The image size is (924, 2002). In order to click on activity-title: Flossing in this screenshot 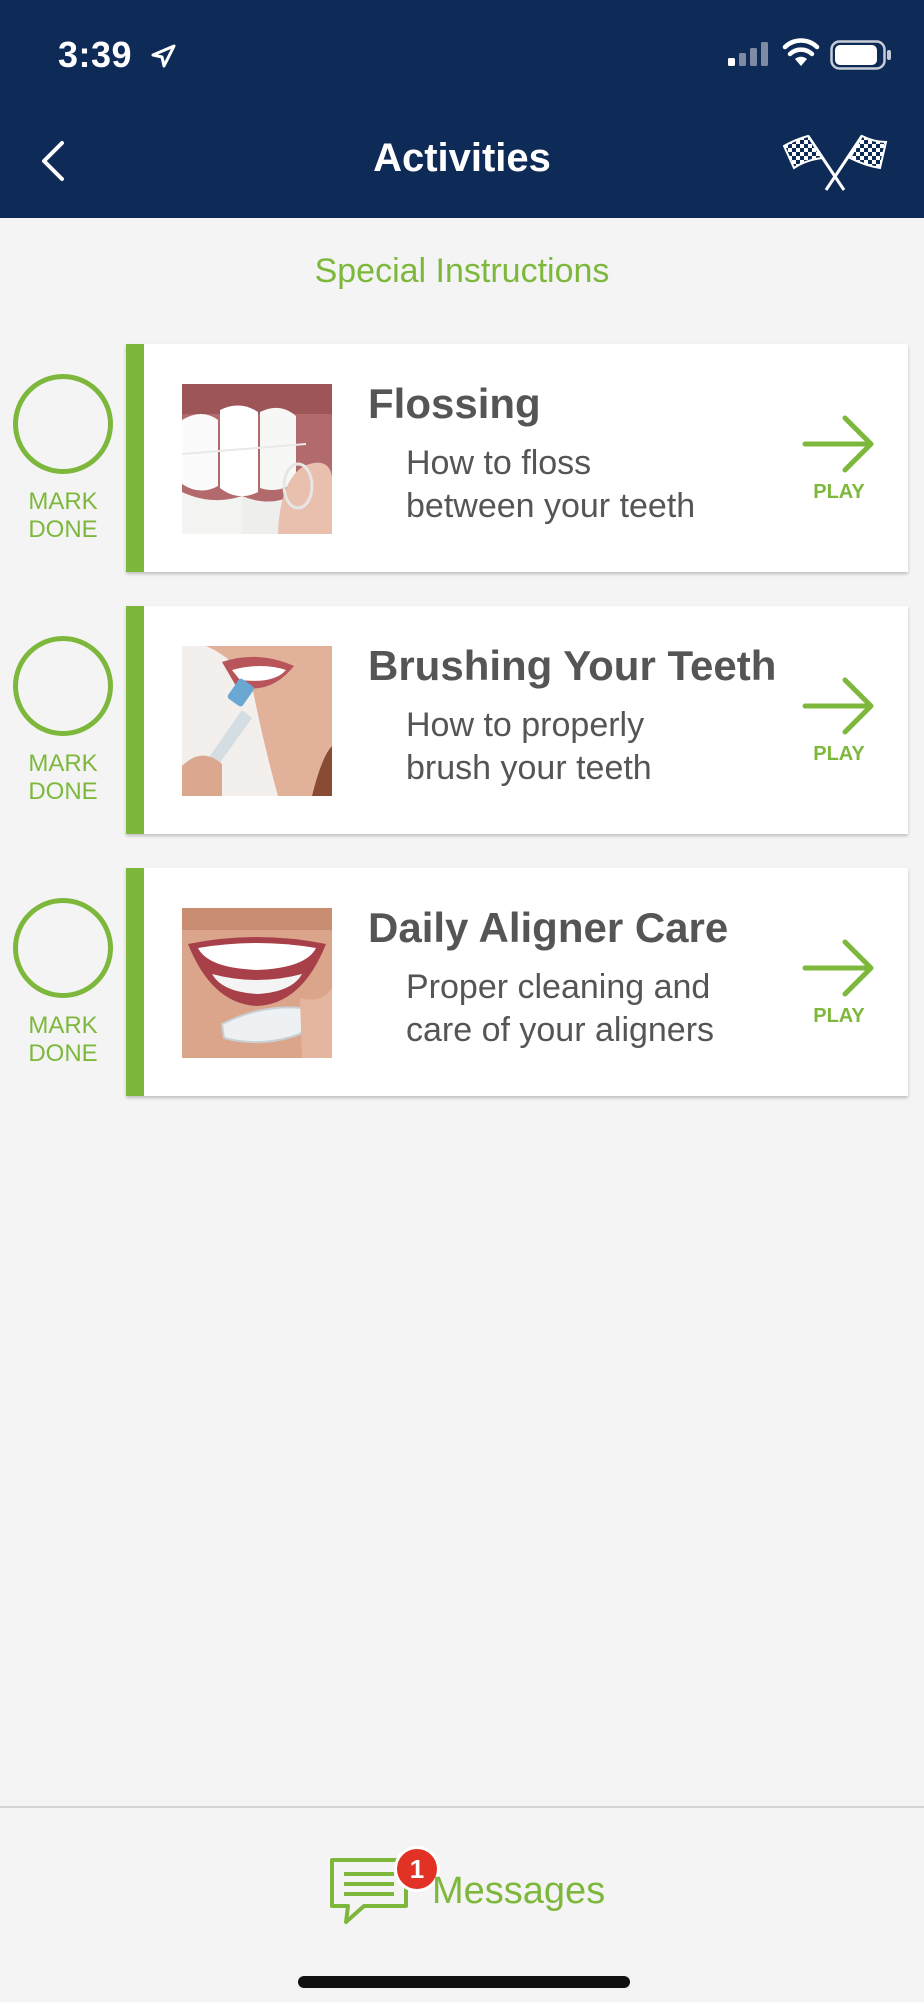, I will do `click(454, 403)`.